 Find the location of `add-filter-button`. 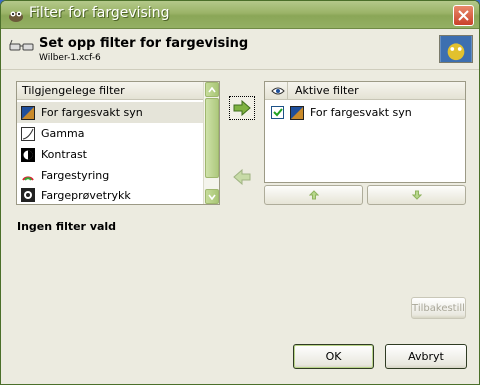

add-filter-button is located at coordinates (242, 108).